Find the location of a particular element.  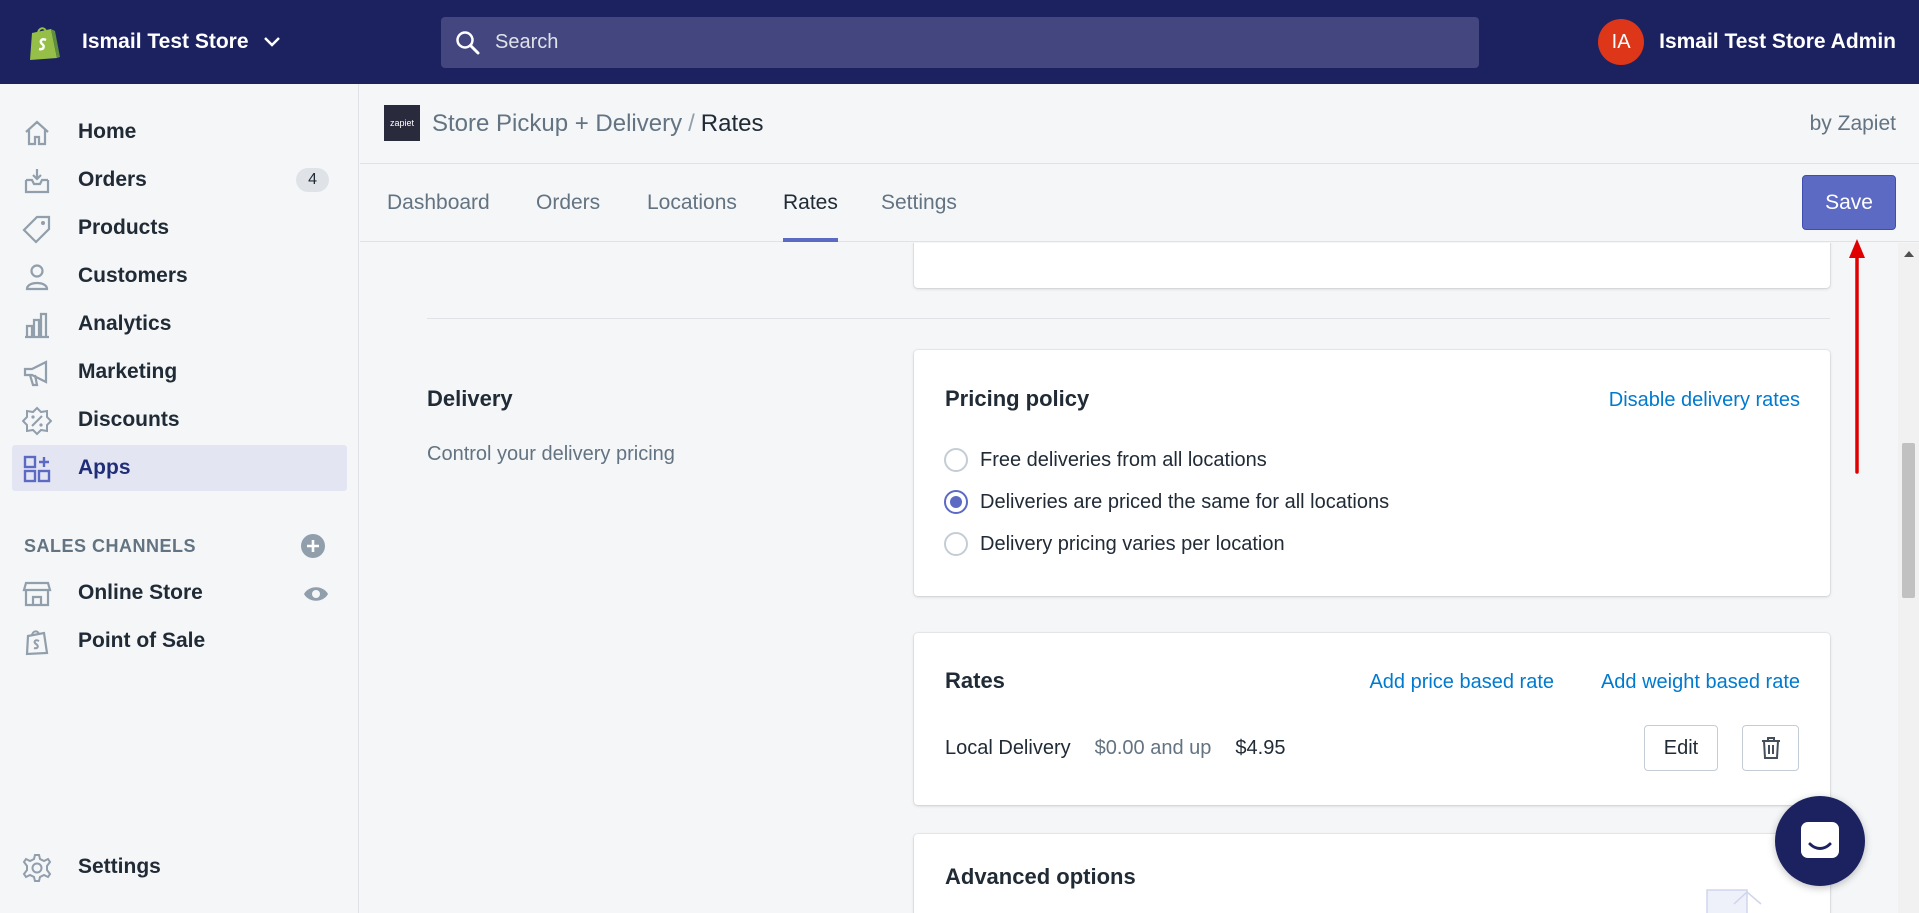

sidebar-item-label: Home is located at coordinates (107, 131).